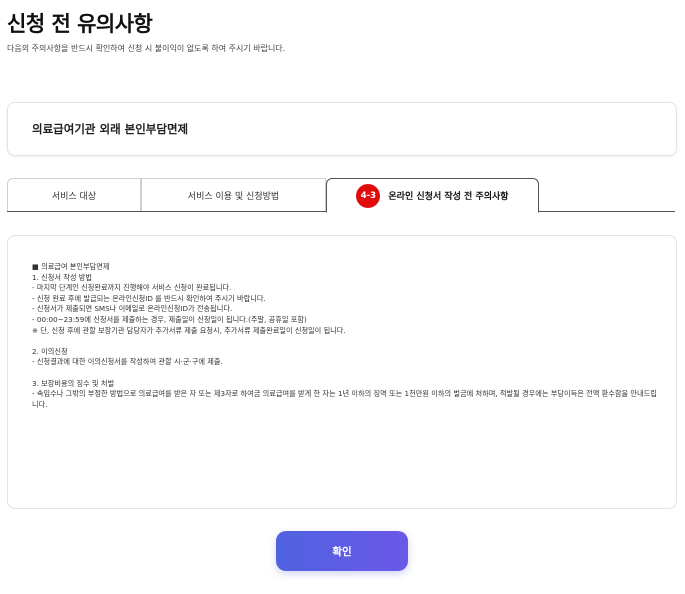 The width and height of the screenshot is (685, 594). Describe the element at coordinates (448, 197) in the screenshot. I see `tab-label: 온라인 신청서 작성 전 주의사항` at that location.